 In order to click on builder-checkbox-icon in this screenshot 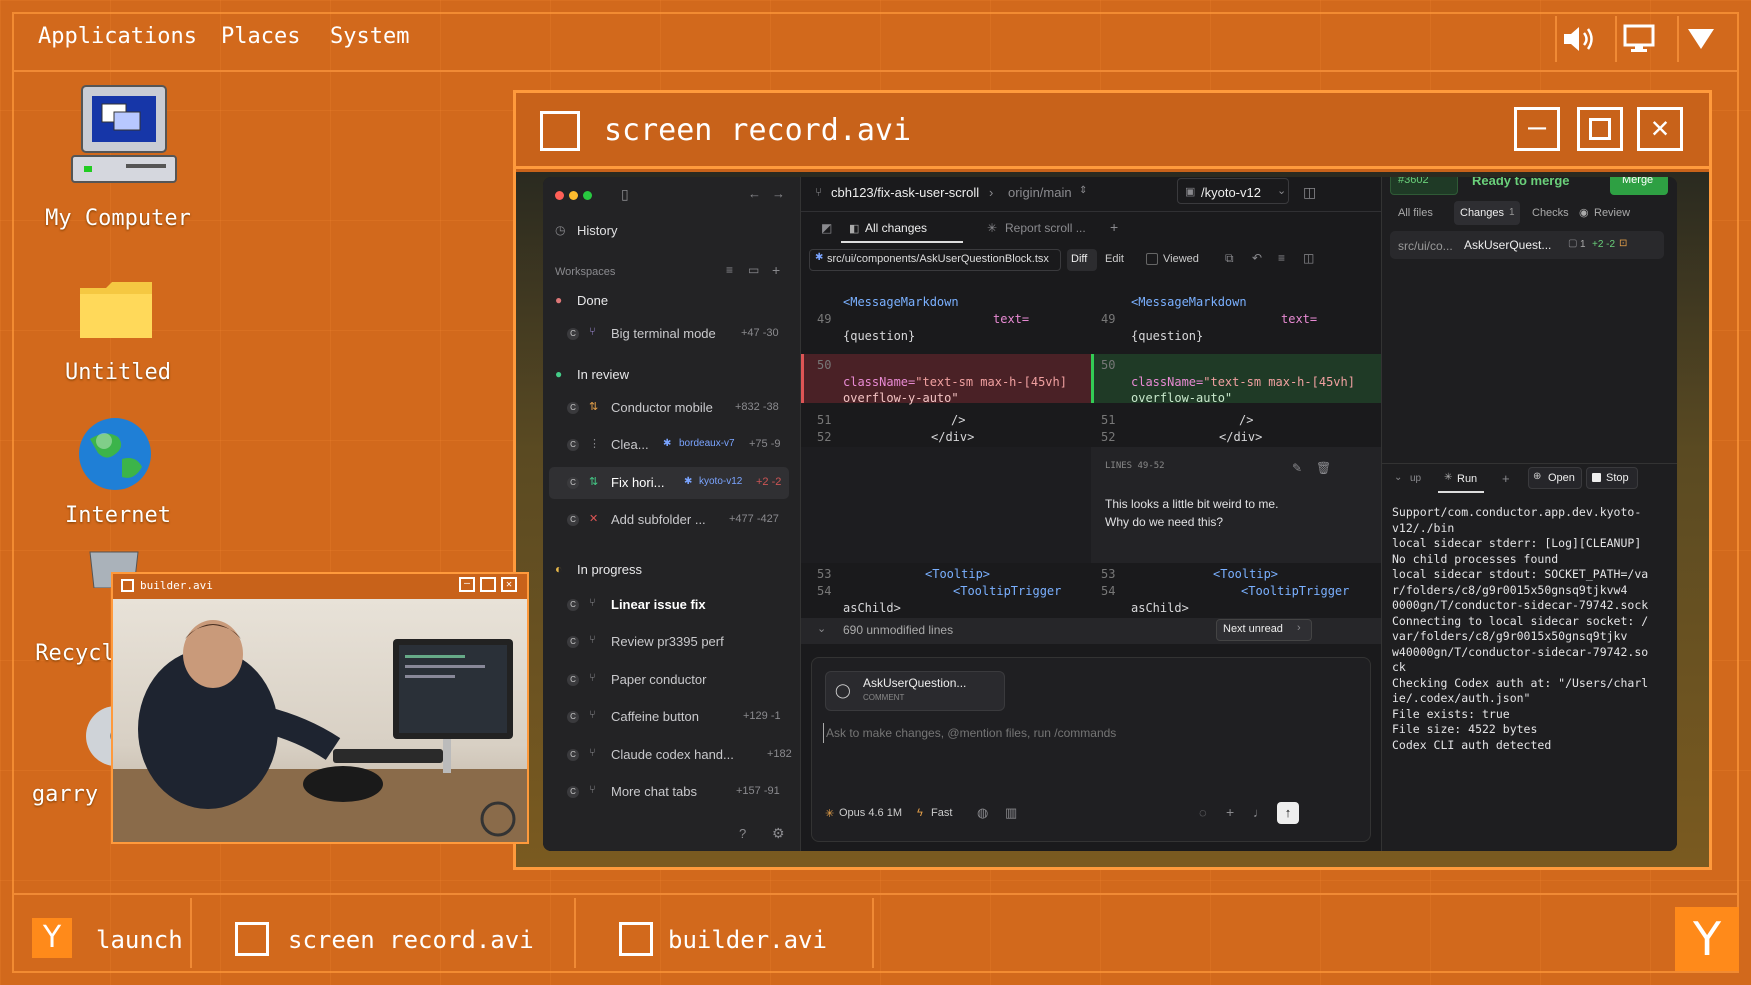, I will do `click(127, 585)`.